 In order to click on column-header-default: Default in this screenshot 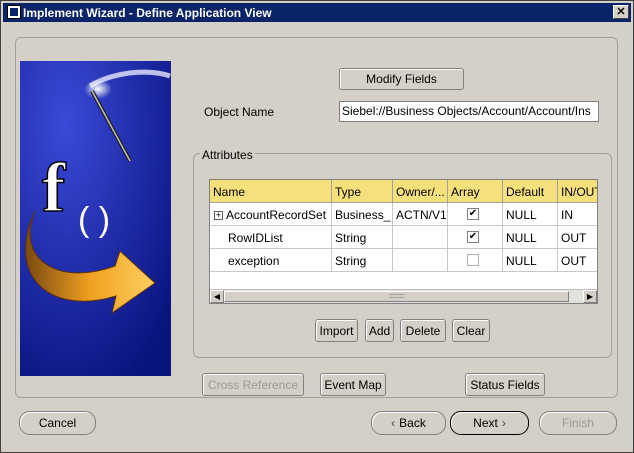, I will do `click(530, 191)`.